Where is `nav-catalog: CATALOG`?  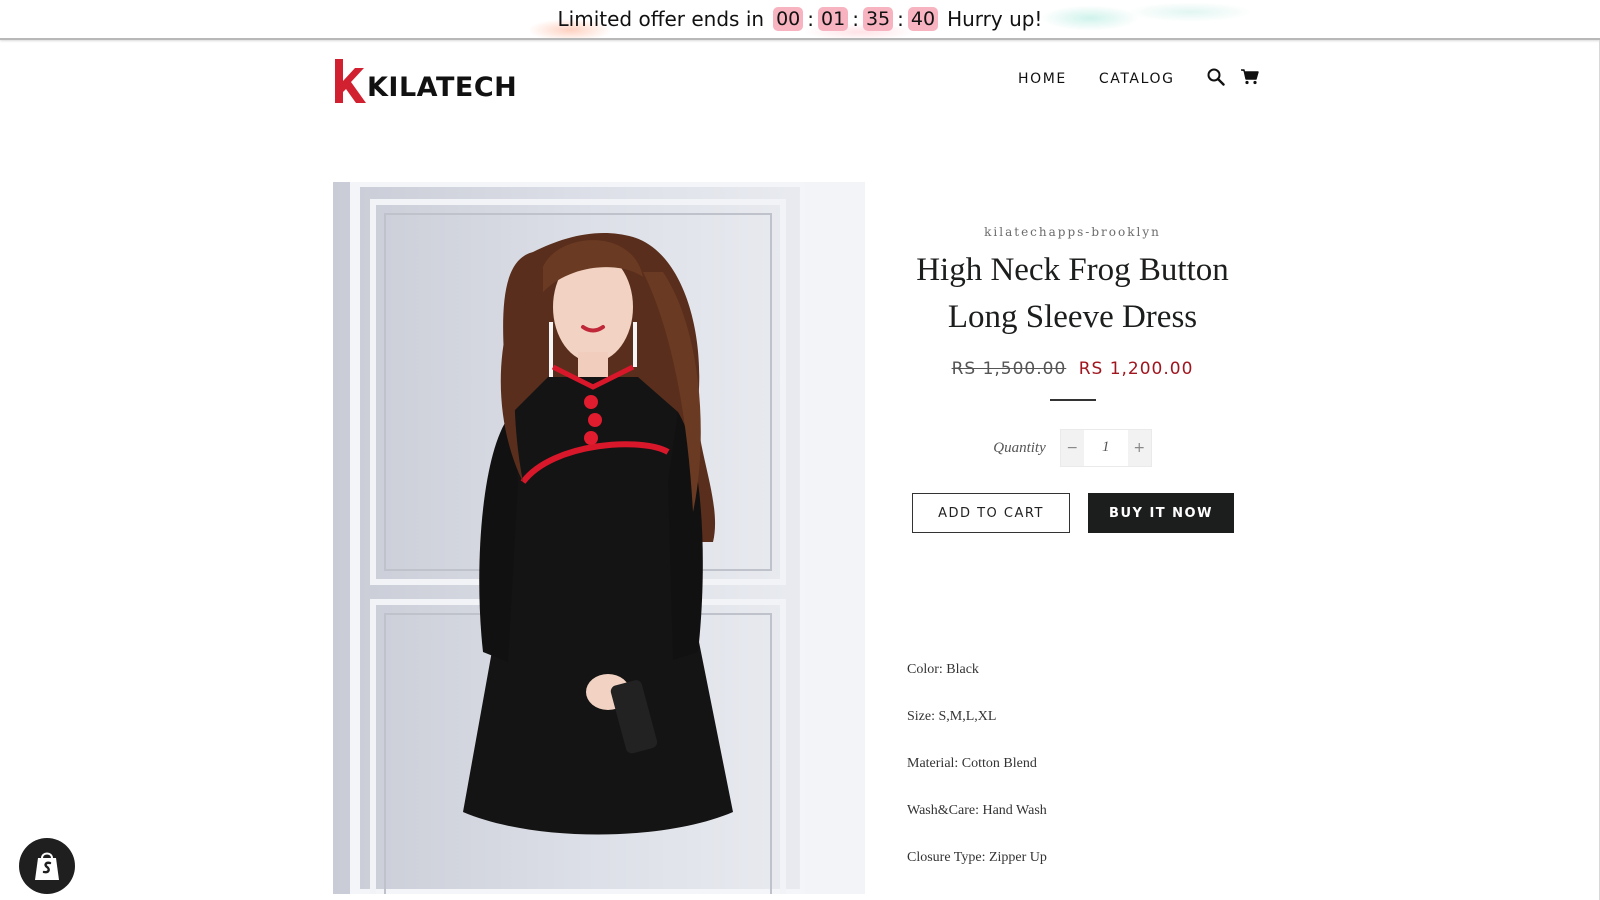
nav-catalog: CATALOG is located at coordinates (1137, 79).